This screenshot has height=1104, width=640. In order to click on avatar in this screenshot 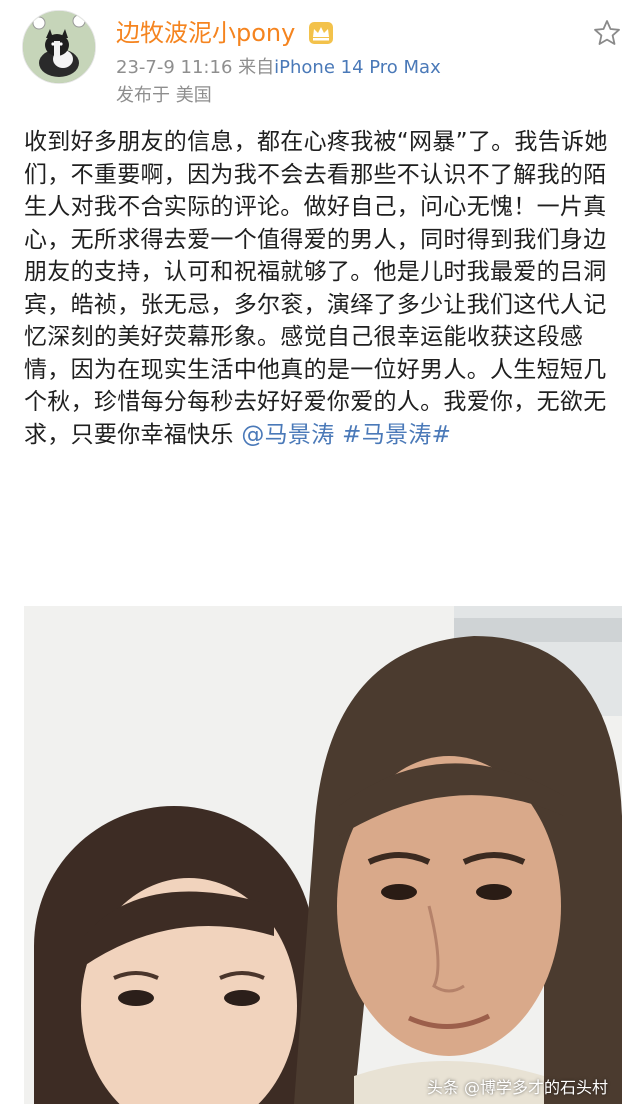, I will do `click(59, 47)`.